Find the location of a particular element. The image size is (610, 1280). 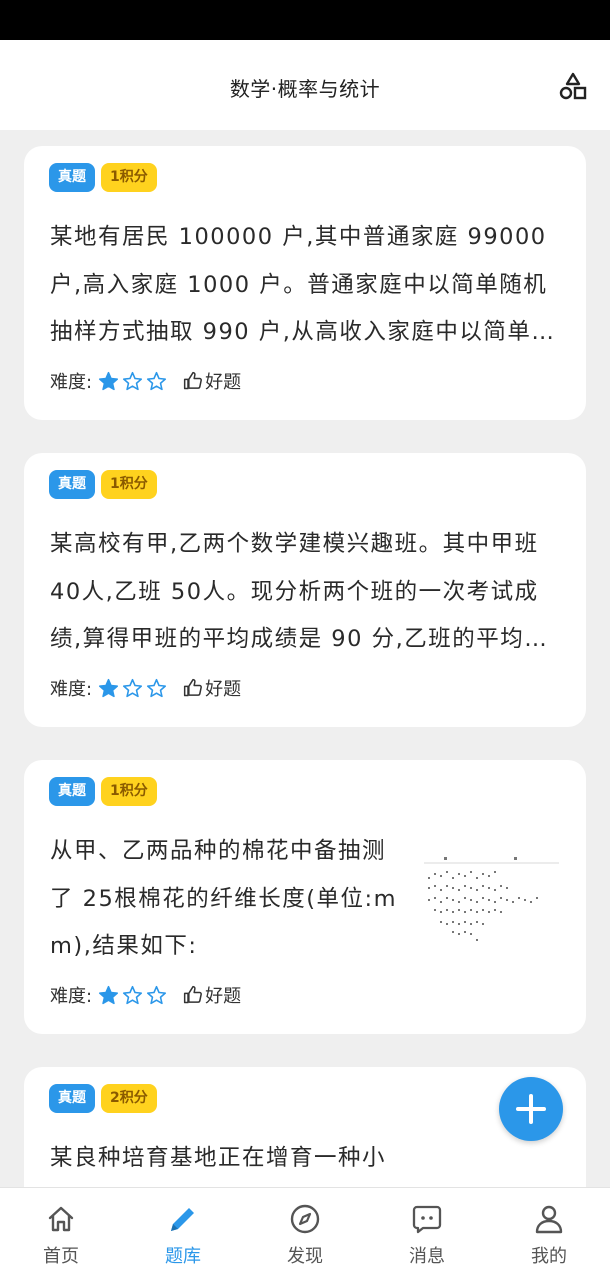

tag-row: 真题 2积分 is located at coordinates (103, 1098).